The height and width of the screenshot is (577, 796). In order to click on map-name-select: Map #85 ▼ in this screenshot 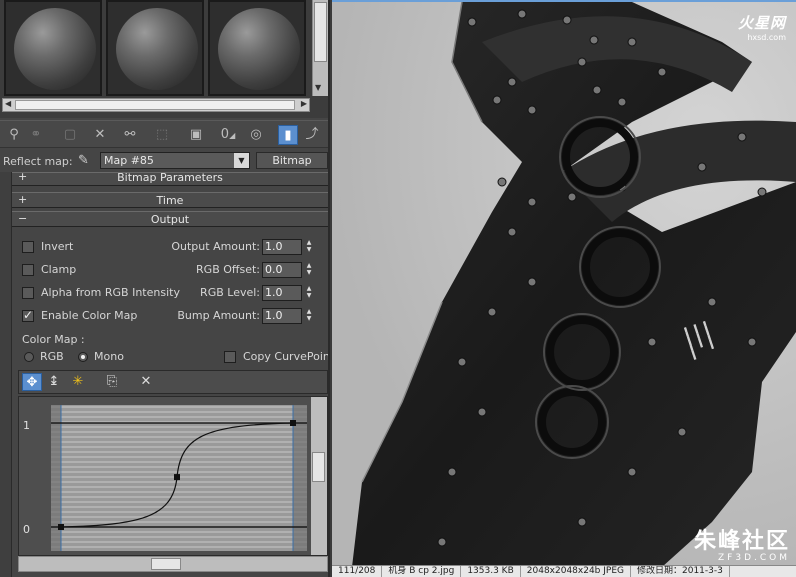, I will do `click(175, 160)`.